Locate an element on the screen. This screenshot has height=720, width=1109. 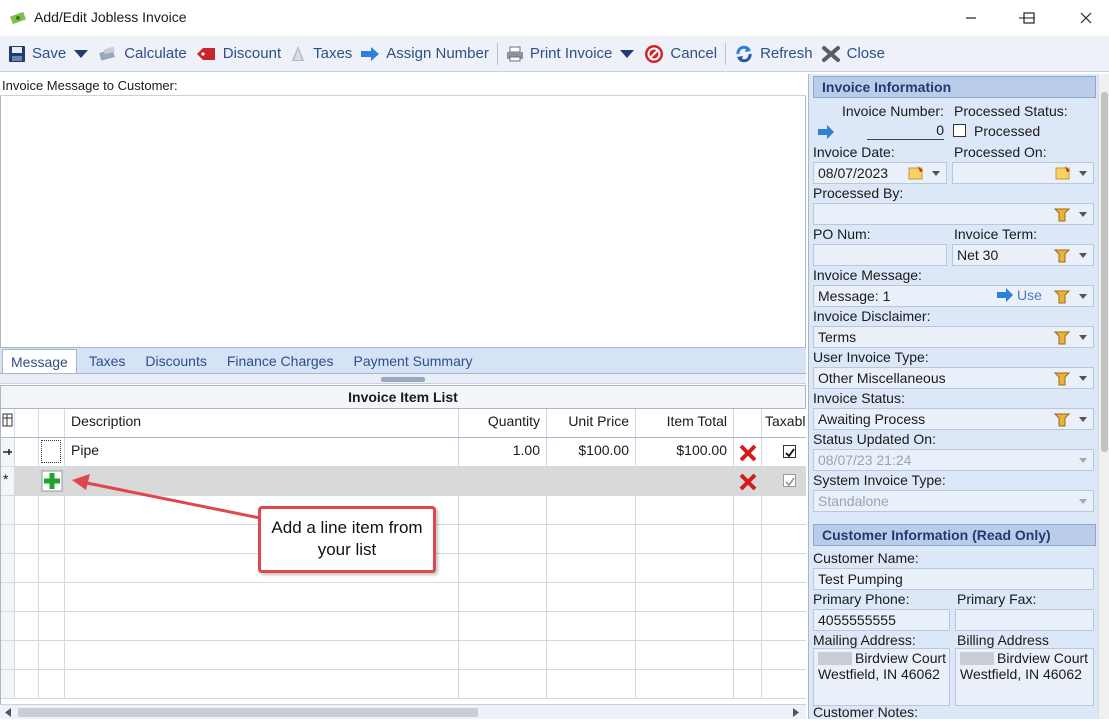
header-quantity: Quantity is located at coordinates (503, 423).